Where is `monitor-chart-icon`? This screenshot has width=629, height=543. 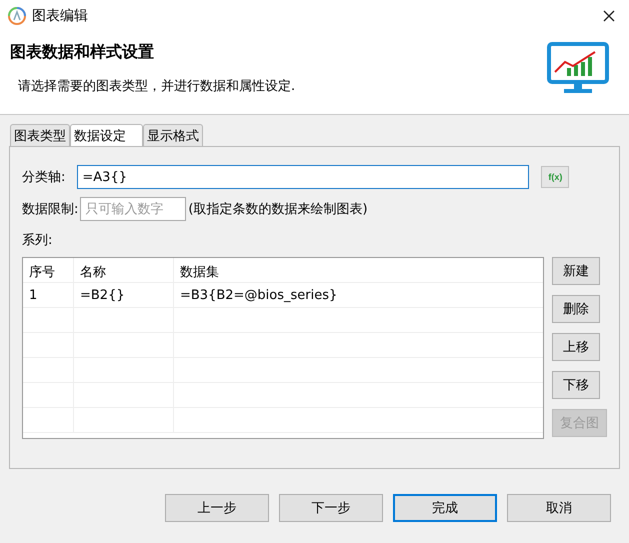 monitor-chart-icon is located at coordinates (578, 69).